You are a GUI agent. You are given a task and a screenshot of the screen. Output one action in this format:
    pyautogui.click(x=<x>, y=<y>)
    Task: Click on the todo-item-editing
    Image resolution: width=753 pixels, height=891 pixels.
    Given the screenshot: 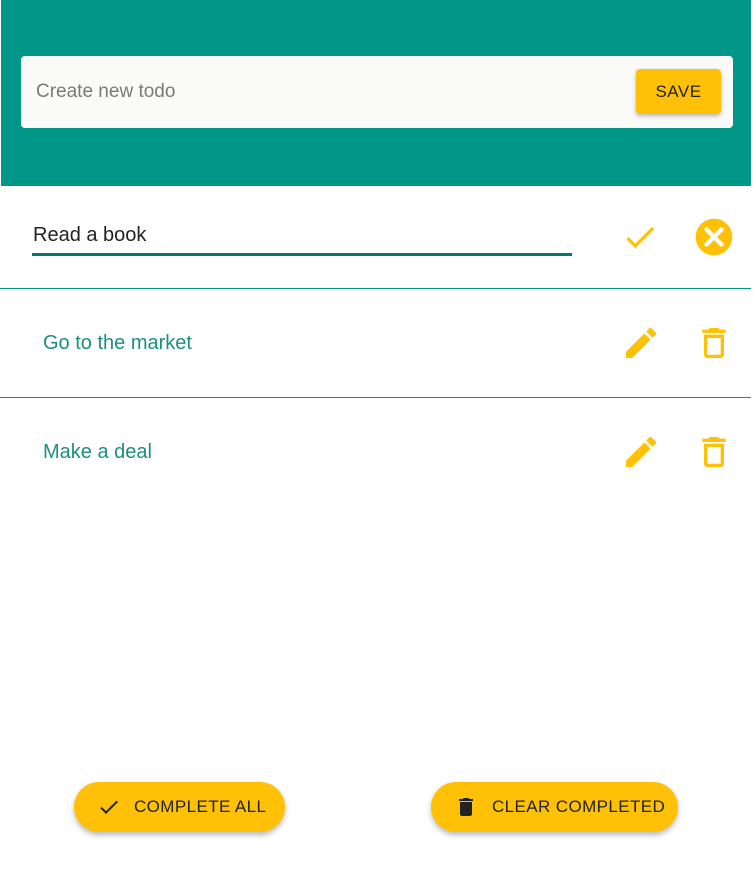 What is the action you would take?
    pyautogui.click(x=375, y=237)
    